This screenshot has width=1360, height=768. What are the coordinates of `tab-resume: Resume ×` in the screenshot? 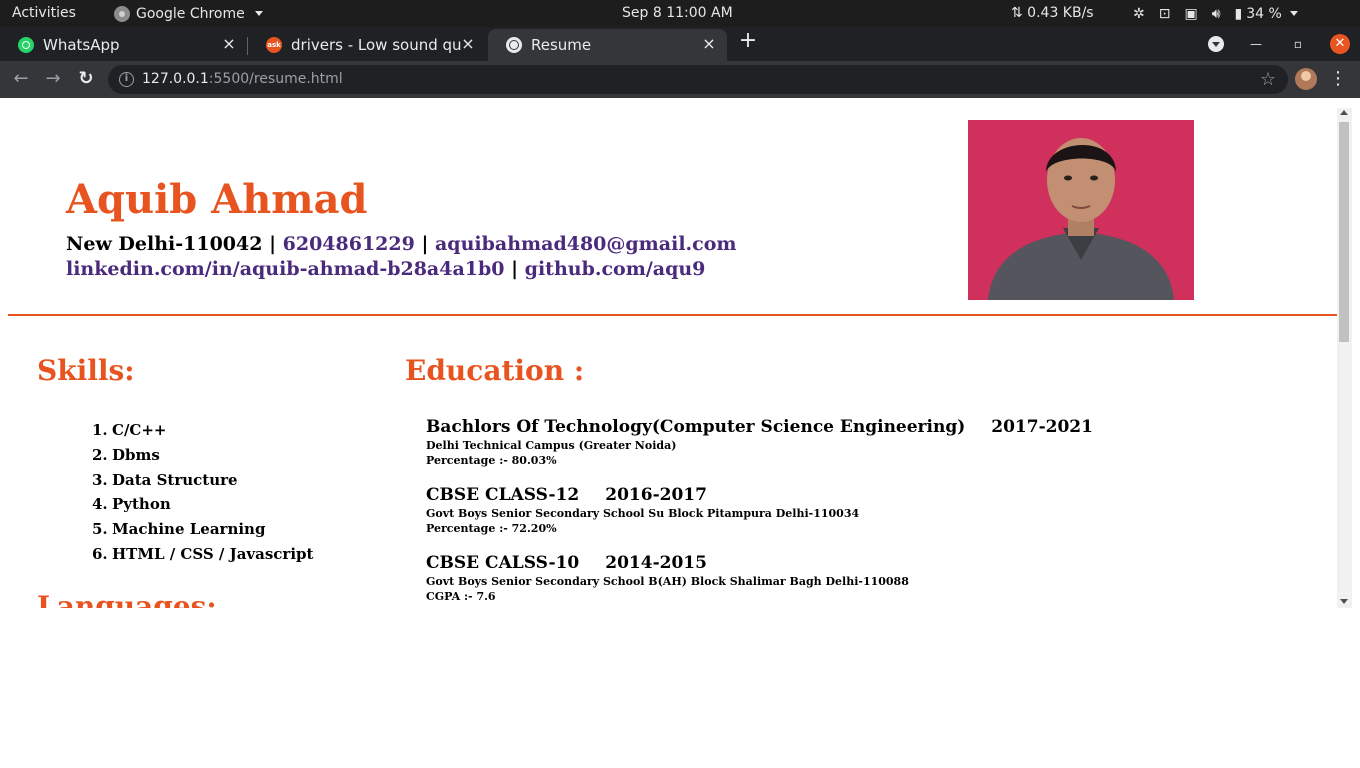 It's located at (607, 45).